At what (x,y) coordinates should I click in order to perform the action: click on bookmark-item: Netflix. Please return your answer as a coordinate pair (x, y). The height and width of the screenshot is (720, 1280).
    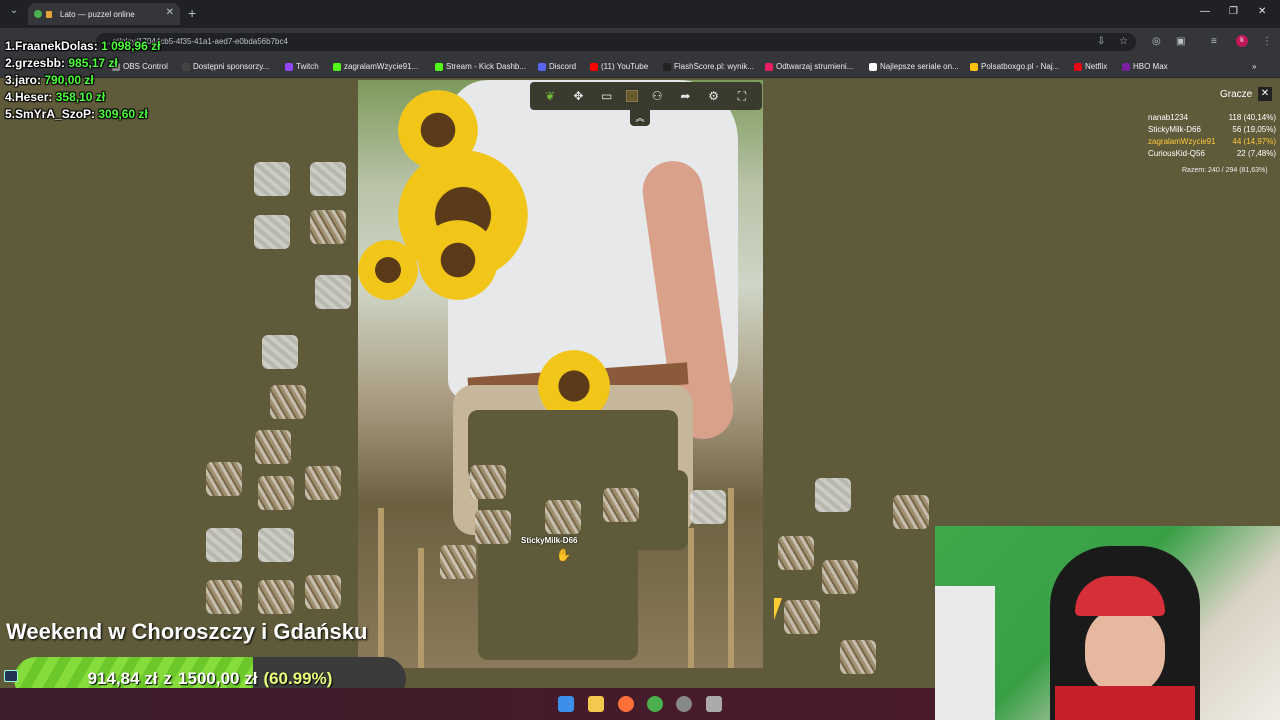
    Looking at the image, I should click on (1090, 66).